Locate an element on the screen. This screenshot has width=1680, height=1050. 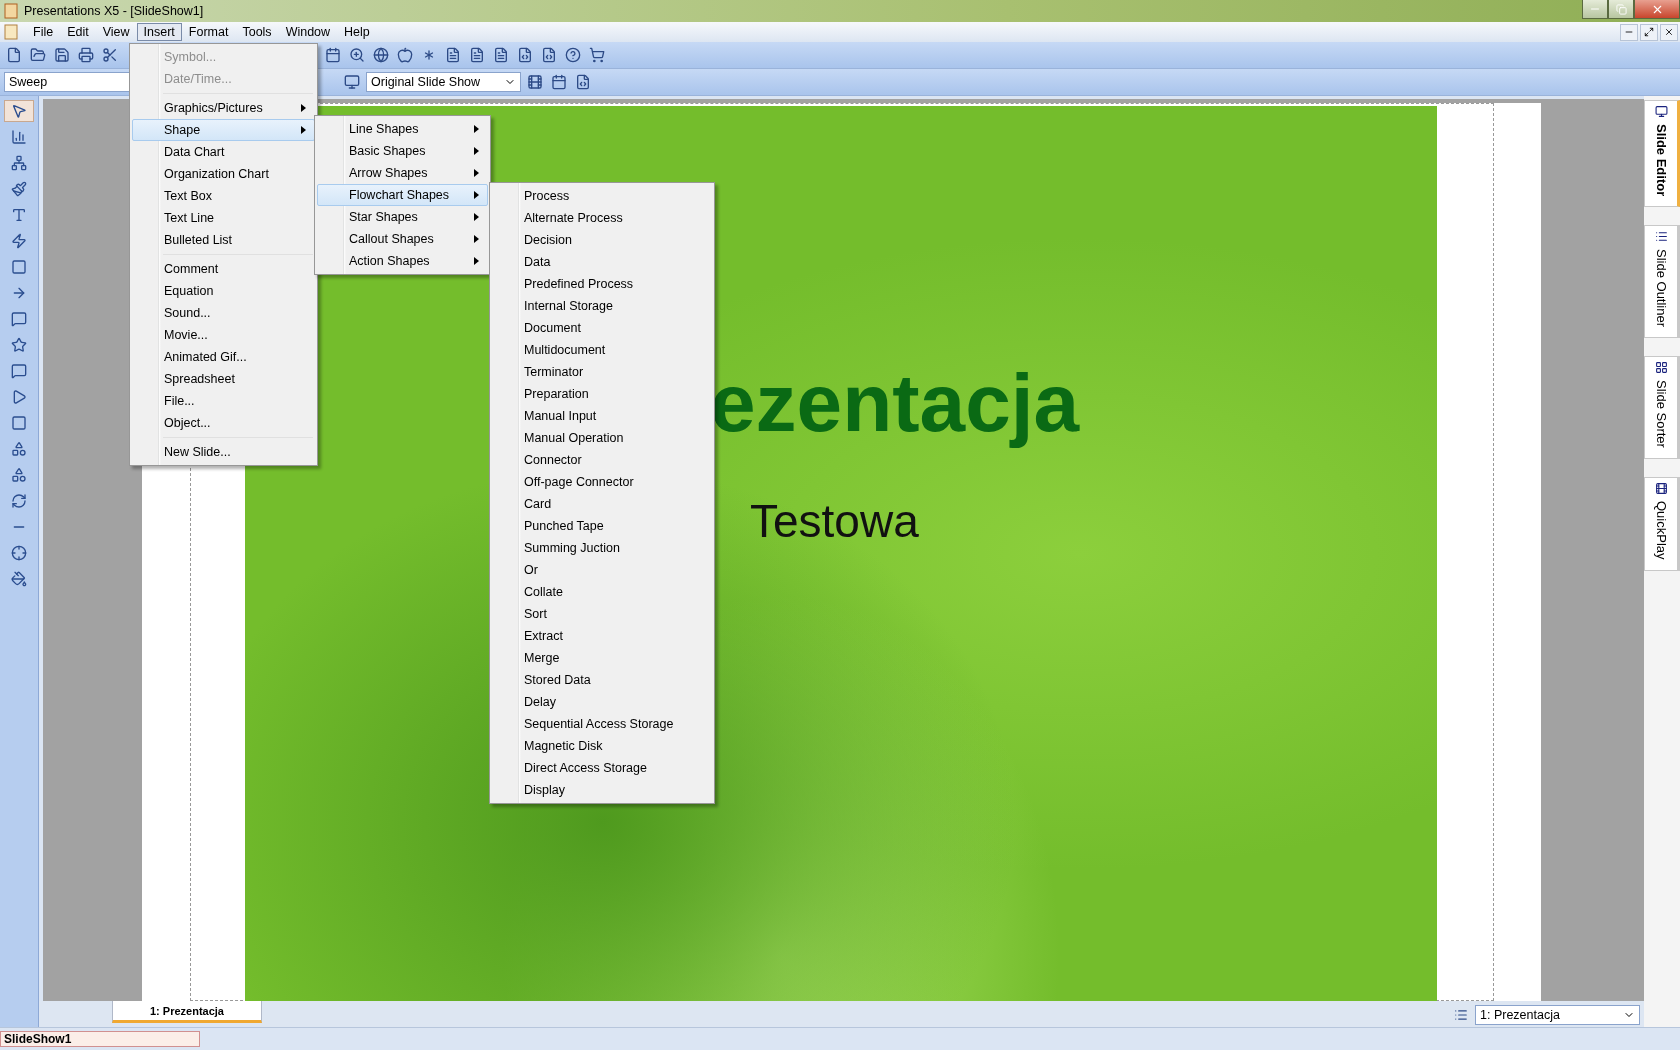
slideshow-icon is located at coordinates (352, 82).